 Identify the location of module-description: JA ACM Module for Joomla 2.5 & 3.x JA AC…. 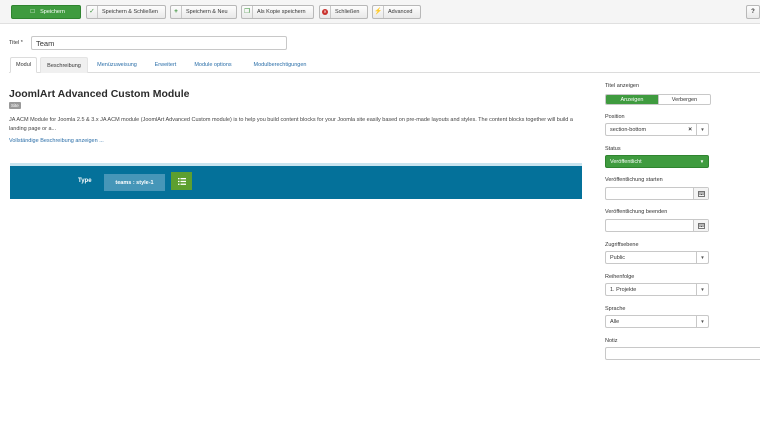
(291, 124).